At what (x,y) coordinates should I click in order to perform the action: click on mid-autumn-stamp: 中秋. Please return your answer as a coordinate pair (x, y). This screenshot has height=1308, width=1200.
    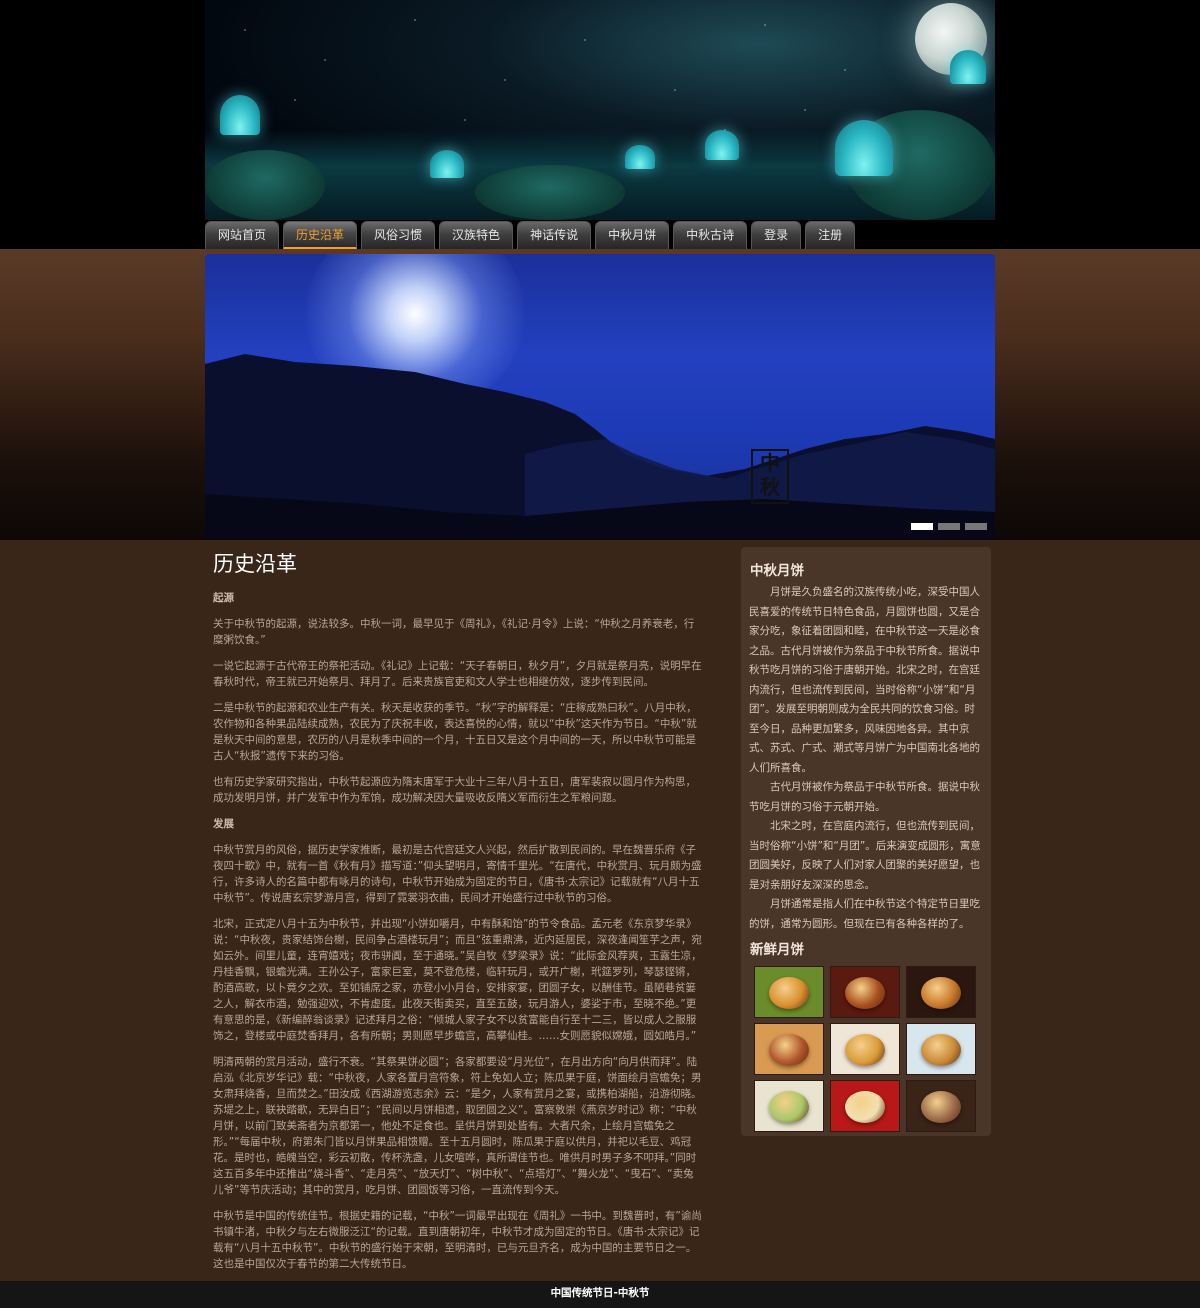
    Looking at the image, I should click on (770, 476).